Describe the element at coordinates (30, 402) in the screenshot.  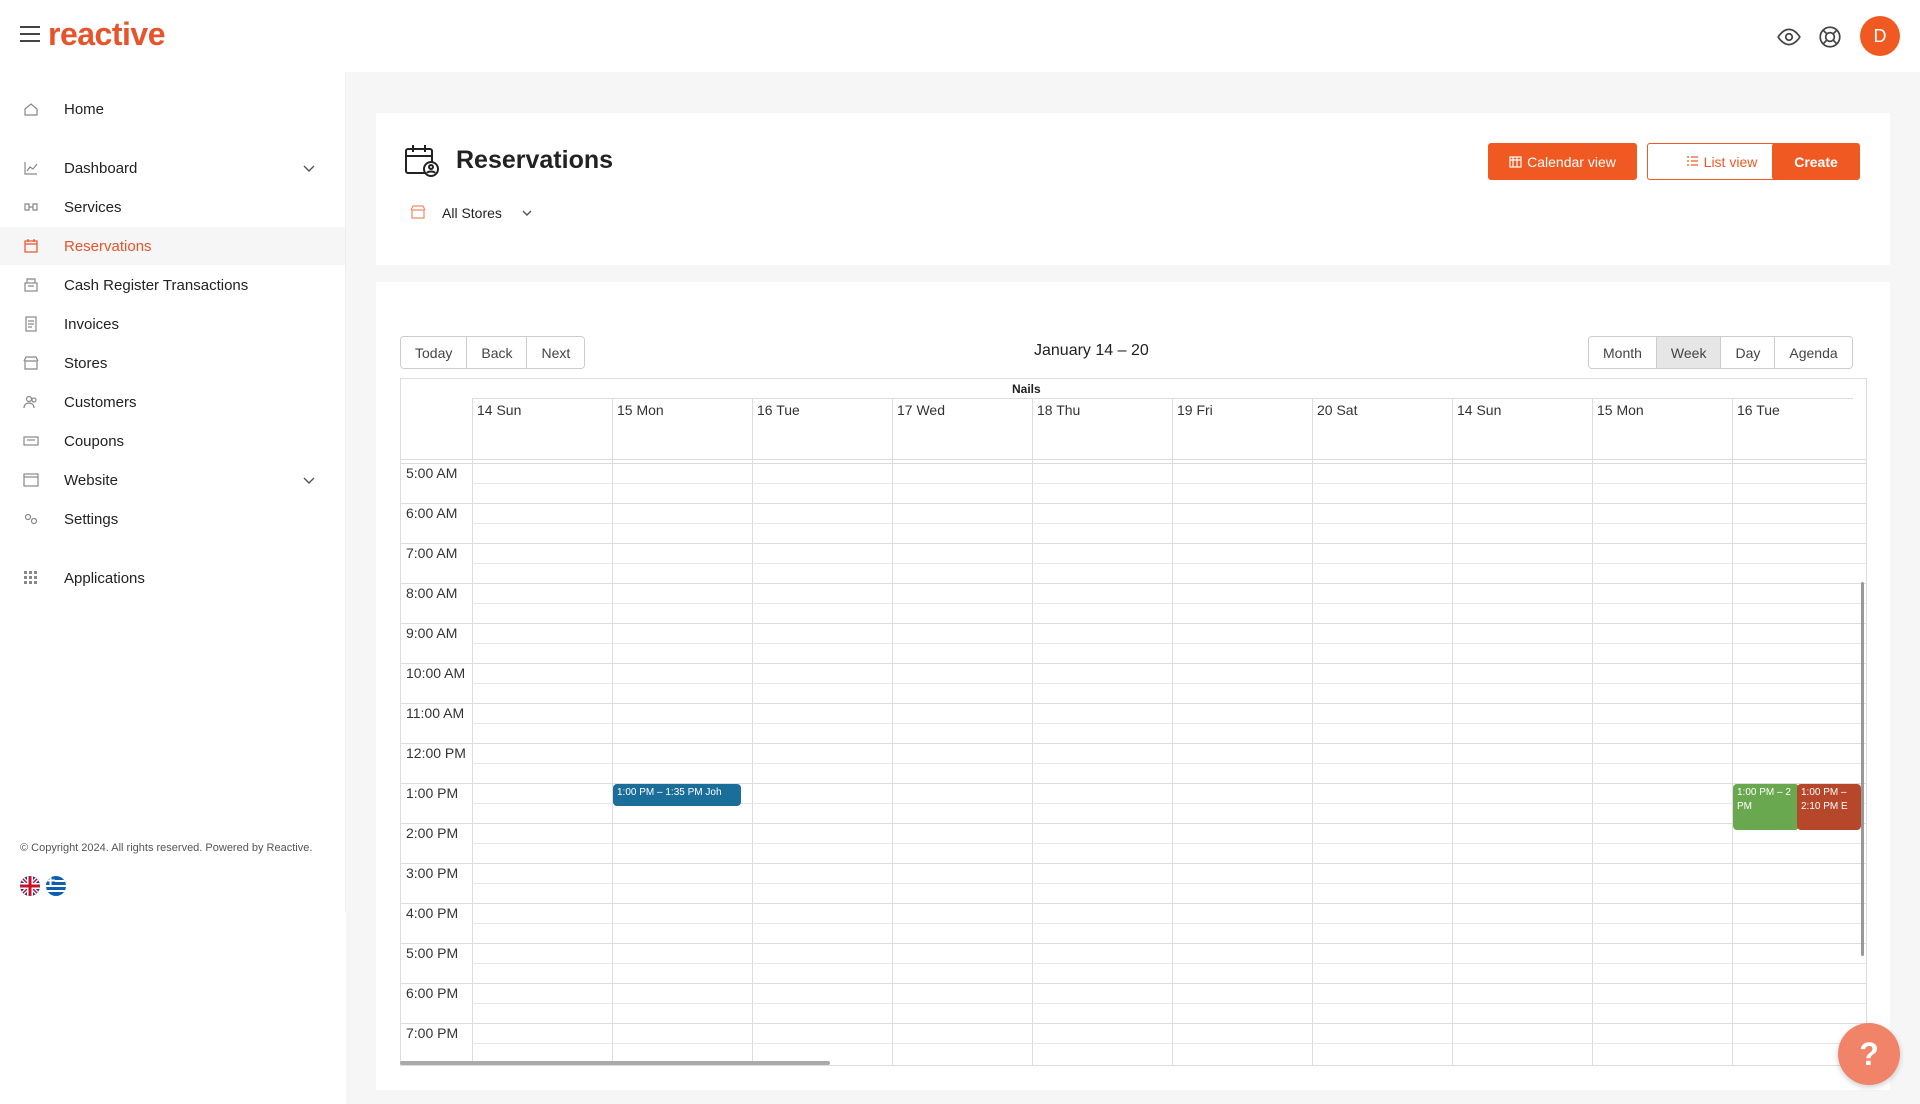
I see `customers-icon` at that location.